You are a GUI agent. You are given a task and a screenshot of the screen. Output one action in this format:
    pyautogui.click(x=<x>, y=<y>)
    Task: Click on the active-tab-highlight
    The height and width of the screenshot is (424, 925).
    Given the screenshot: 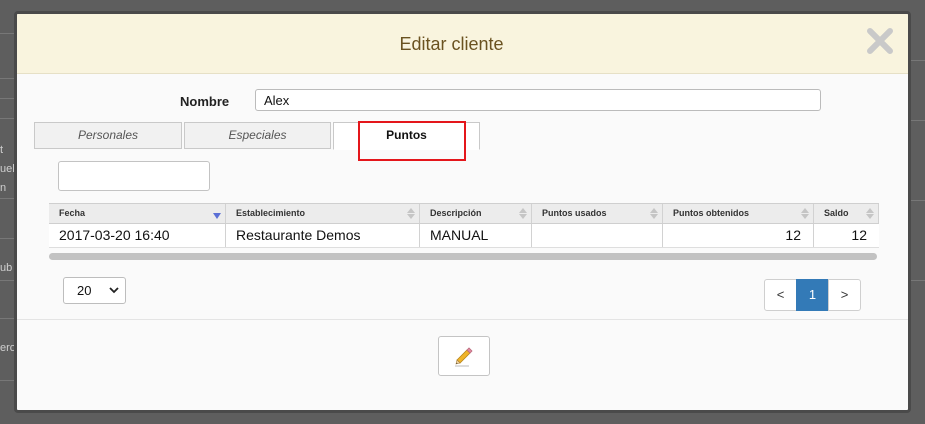 What is the action you would take?
    pyautogui.click(x=412, y=141)
    